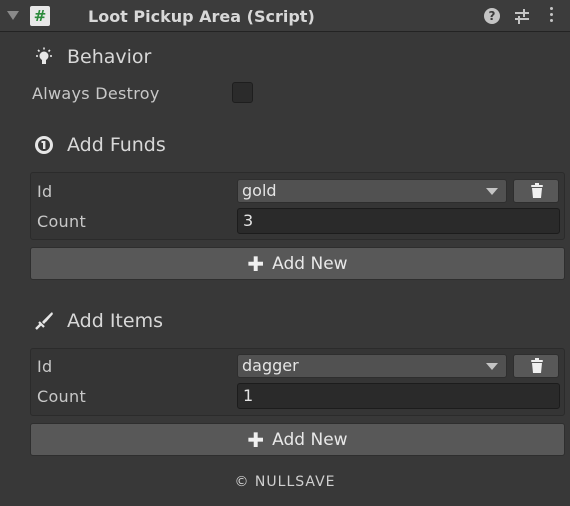 This screenshot has width=570, height=506. I want to click on funds-add-new-button: ✚ Add New, so click(297, 263).